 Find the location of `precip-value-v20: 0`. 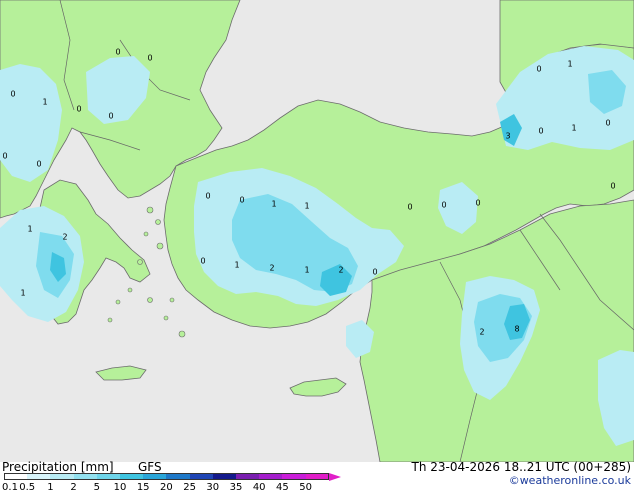

precip-value-v20: 0 is located at coordinates (375, 272).